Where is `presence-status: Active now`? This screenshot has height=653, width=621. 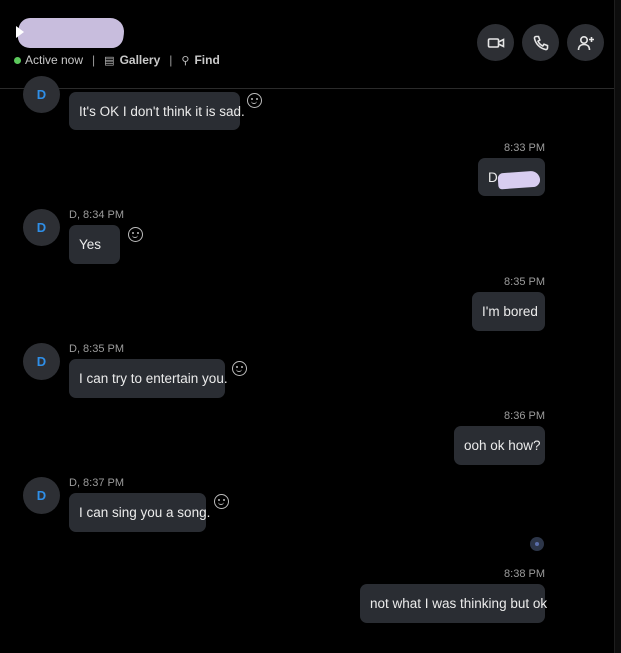 presence-status: Active now is located at coordinates (54, 60).